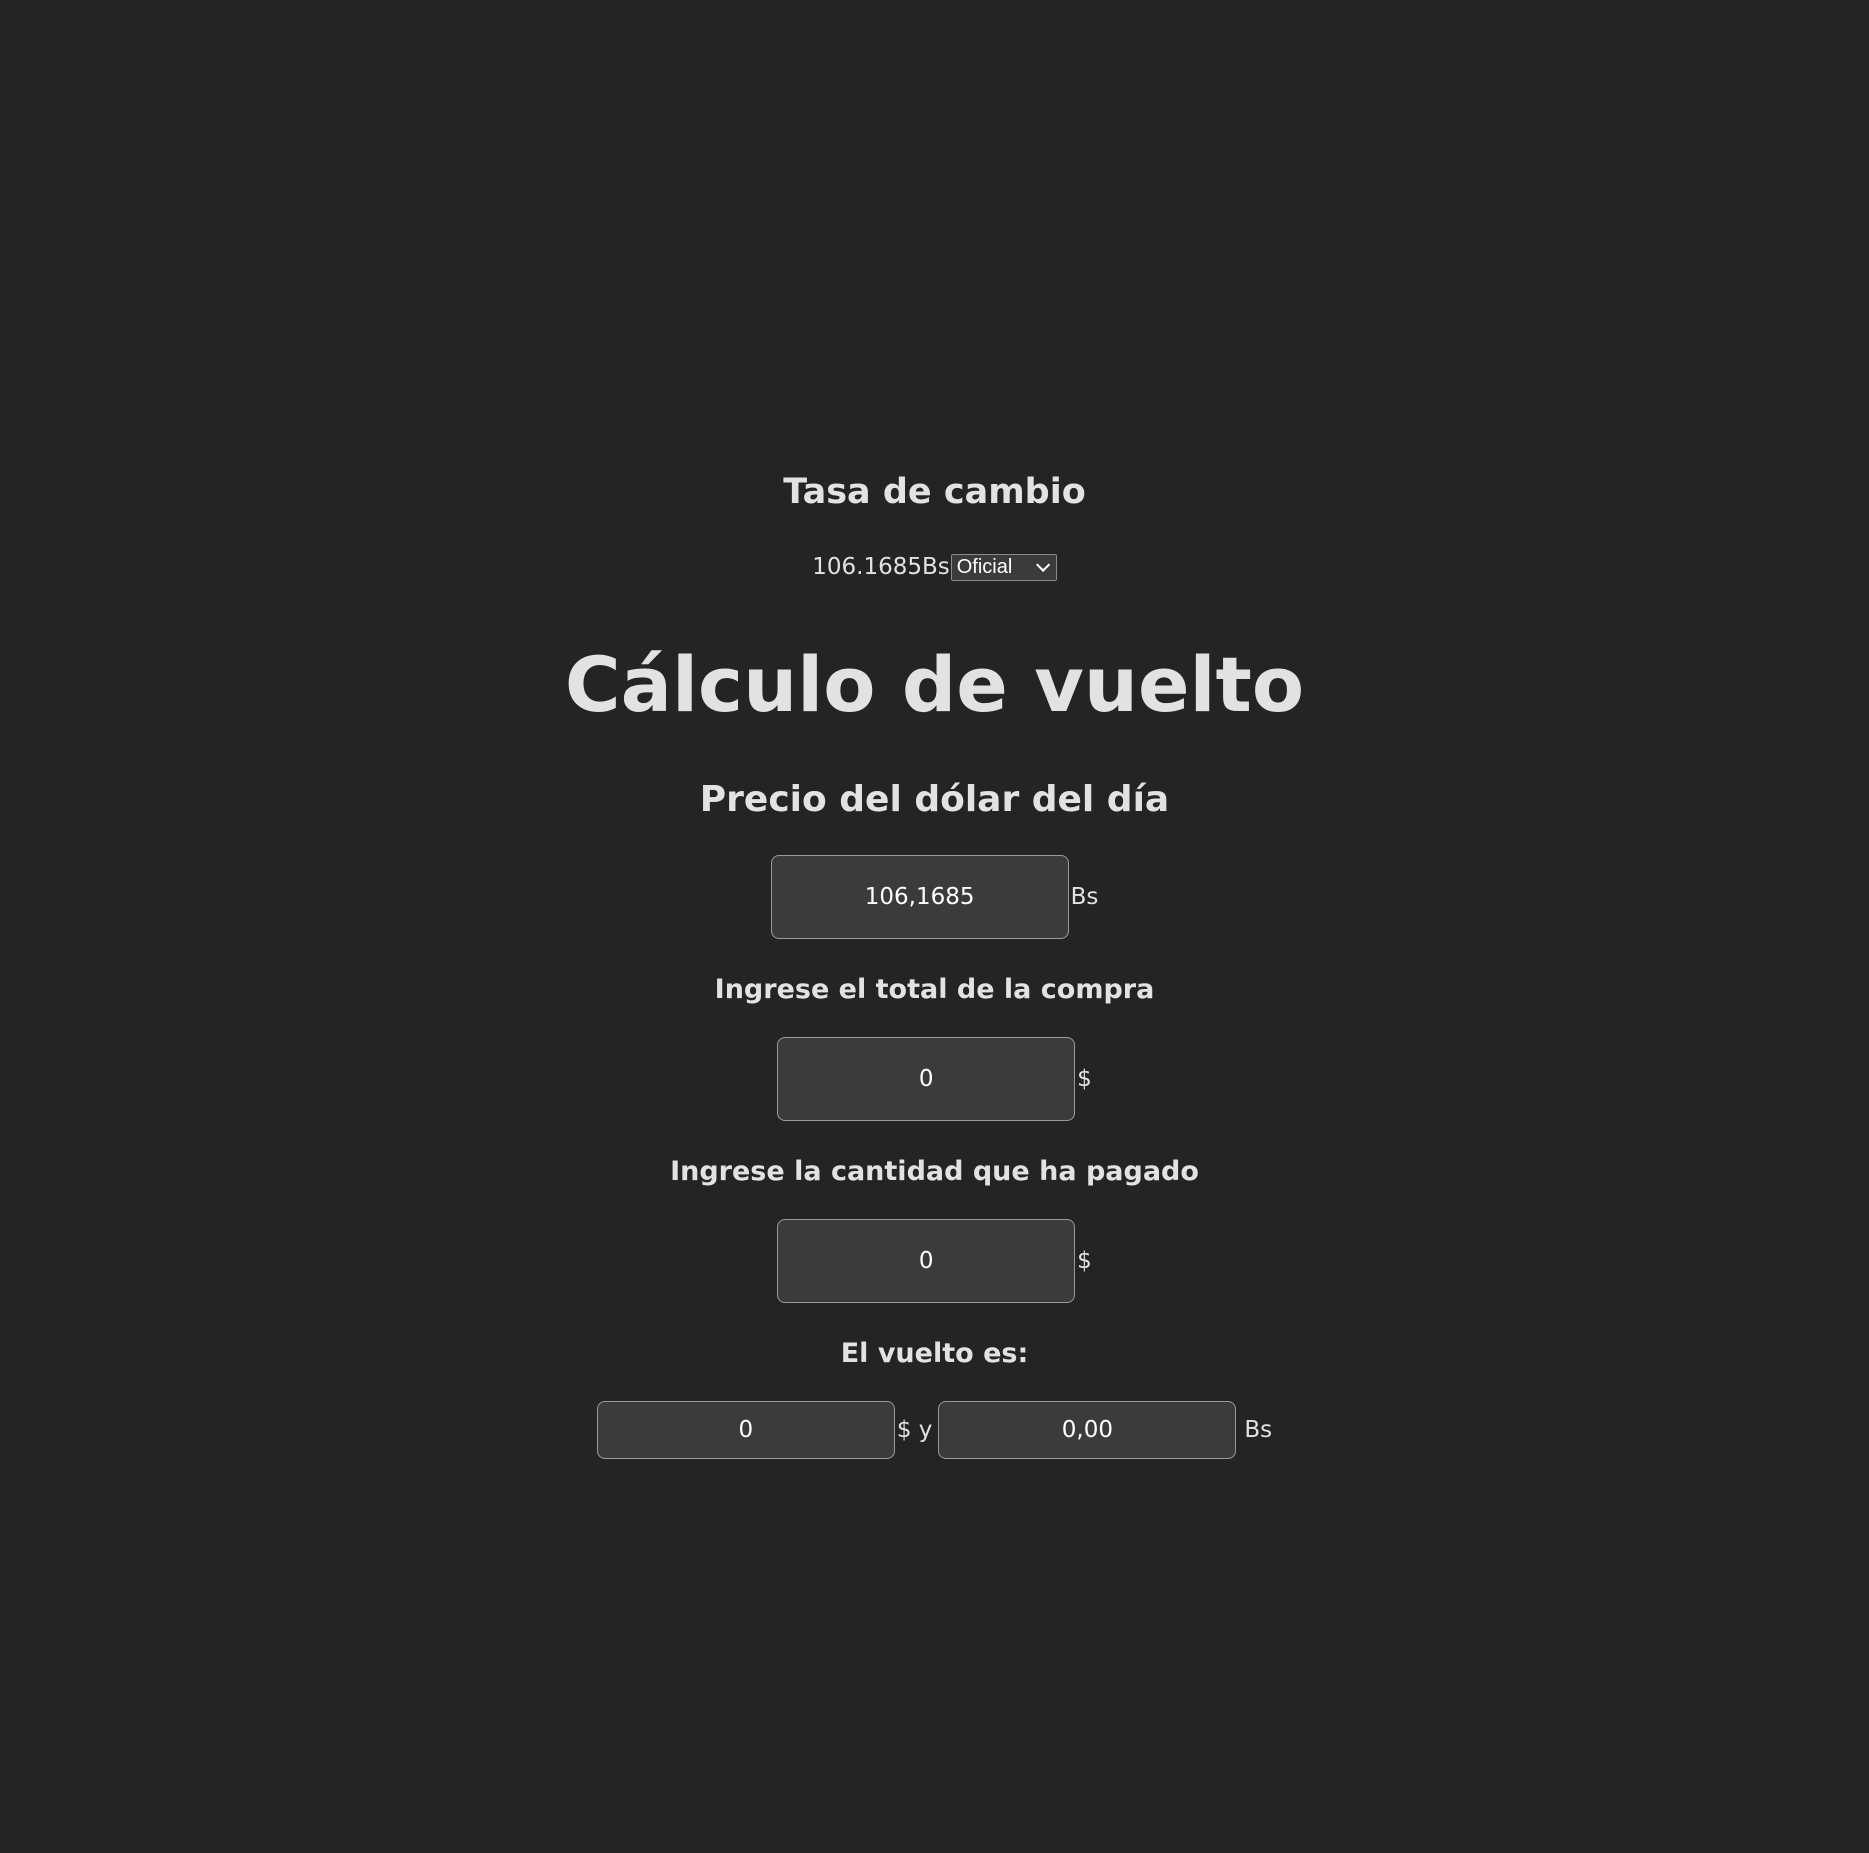  Describe the element at coordinates (934, 492) in the screenshot. I see `exchange-rate-heading: Tasa de cambio` at that location.